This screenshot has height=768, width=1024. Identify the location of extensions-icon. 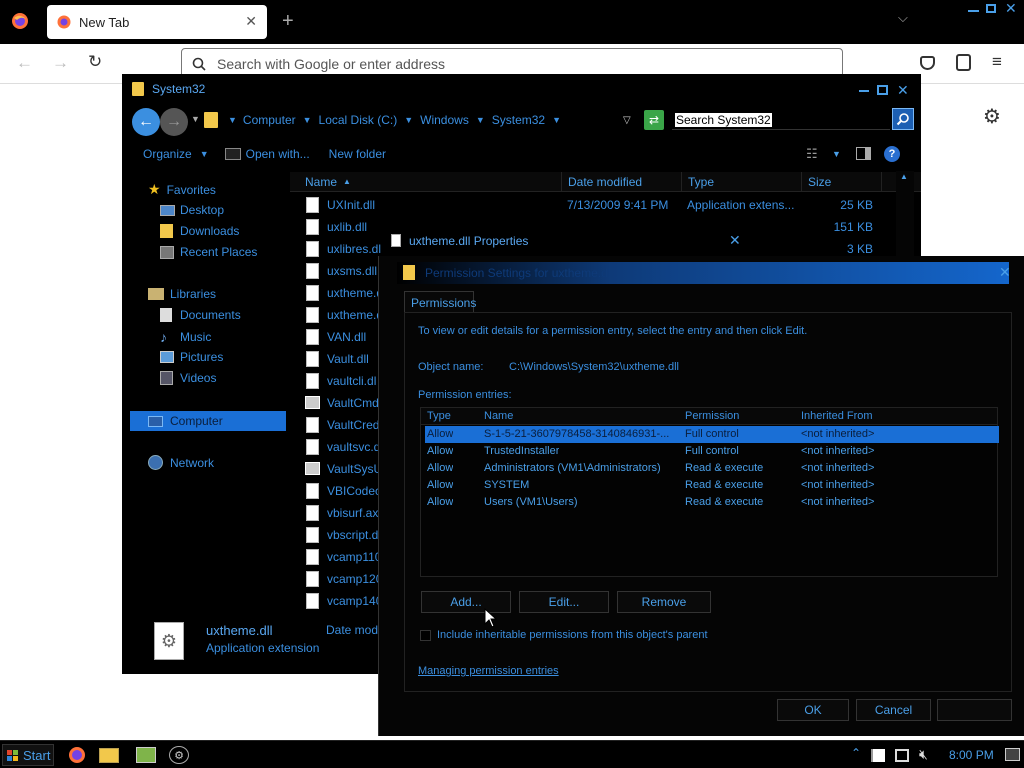
(963, 62).